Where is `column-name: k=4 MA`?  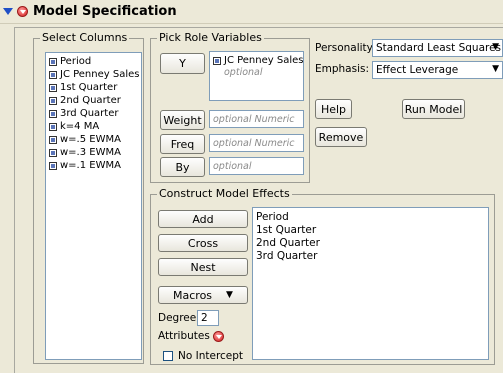
column-name: k=4 MA is located at coordinates (80, 126).